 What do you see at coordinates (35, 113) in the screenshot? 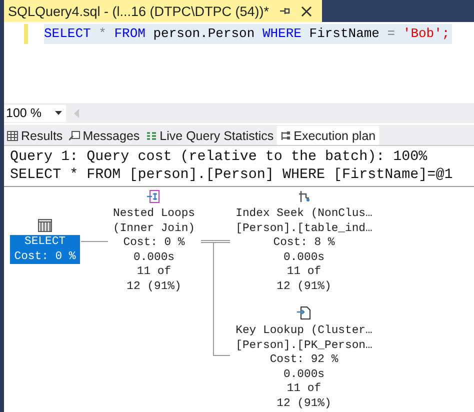
I see `zoom-dropdown: 100 %` at bounding box center [35, 113].